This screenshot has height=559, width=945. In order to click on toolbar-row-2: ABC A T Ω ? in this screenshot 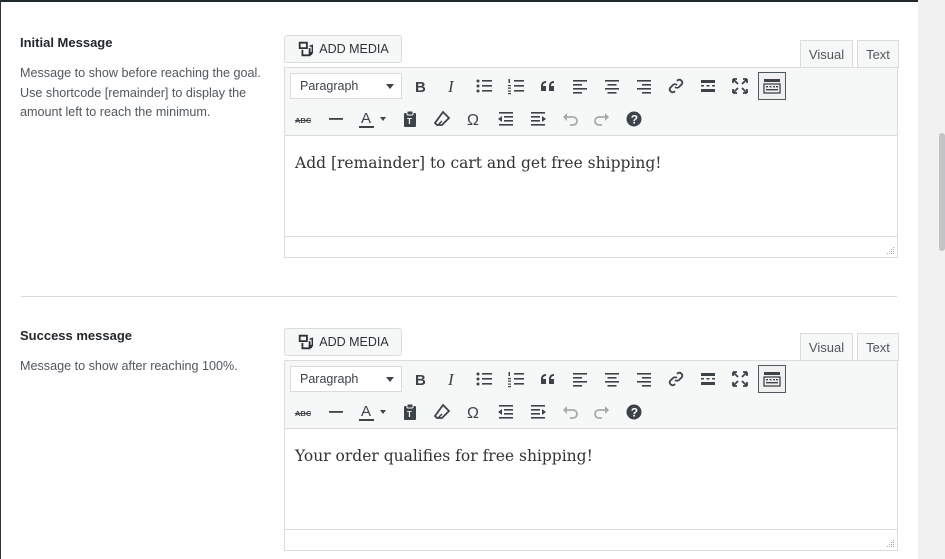, I will do `click(466, 412)`.